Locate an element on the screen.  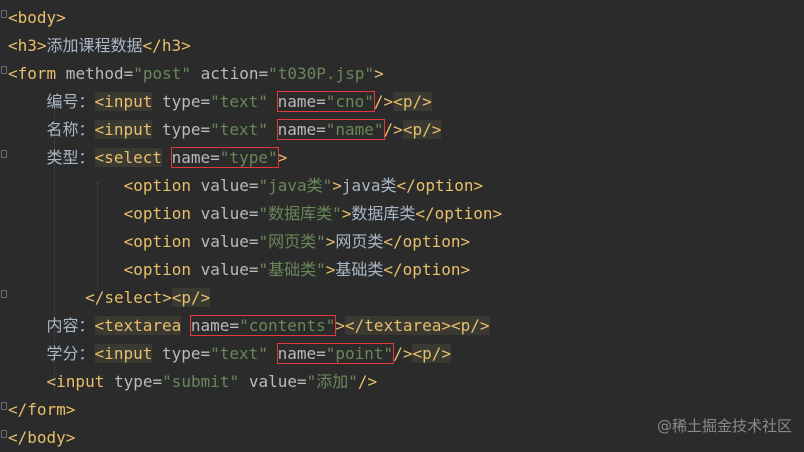
token-tag: <textarea is located at coordinates (138, 325).